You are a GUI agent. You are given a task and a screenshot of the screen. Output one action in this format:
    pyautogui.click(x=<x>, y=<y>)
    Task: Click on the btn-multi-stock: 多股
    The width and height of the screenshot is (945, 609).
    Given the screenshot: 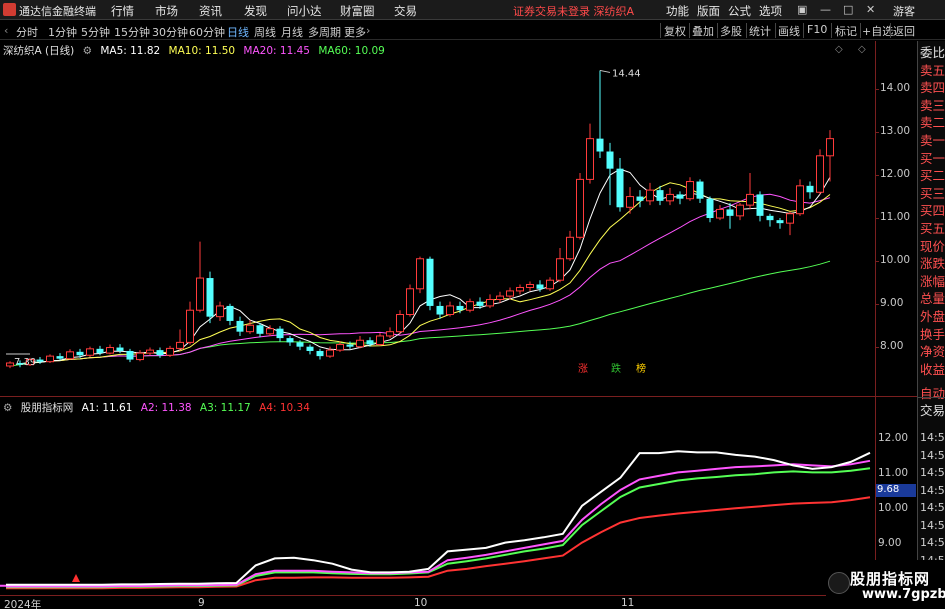 What is the action you would take?
    pyautogui.click(x=731, y=31)
    